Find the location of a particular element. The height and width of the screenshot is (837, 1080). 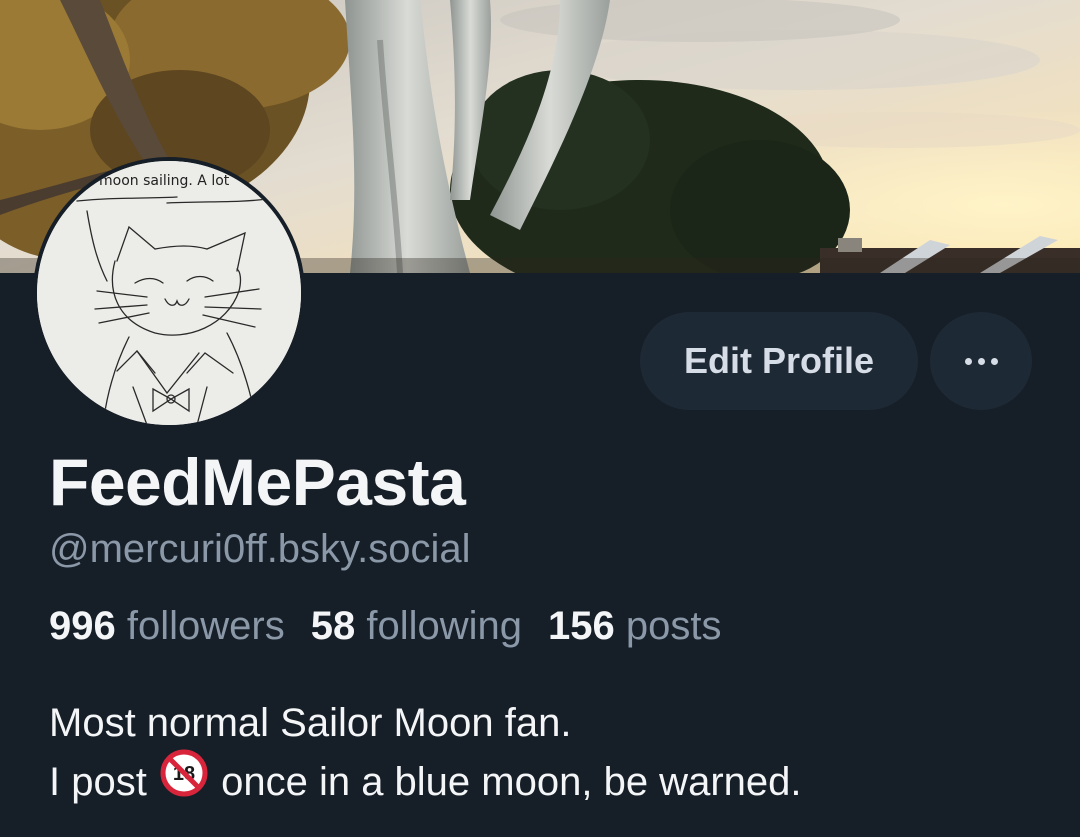

following-link: 58 following is located at coordinates (416, 626).